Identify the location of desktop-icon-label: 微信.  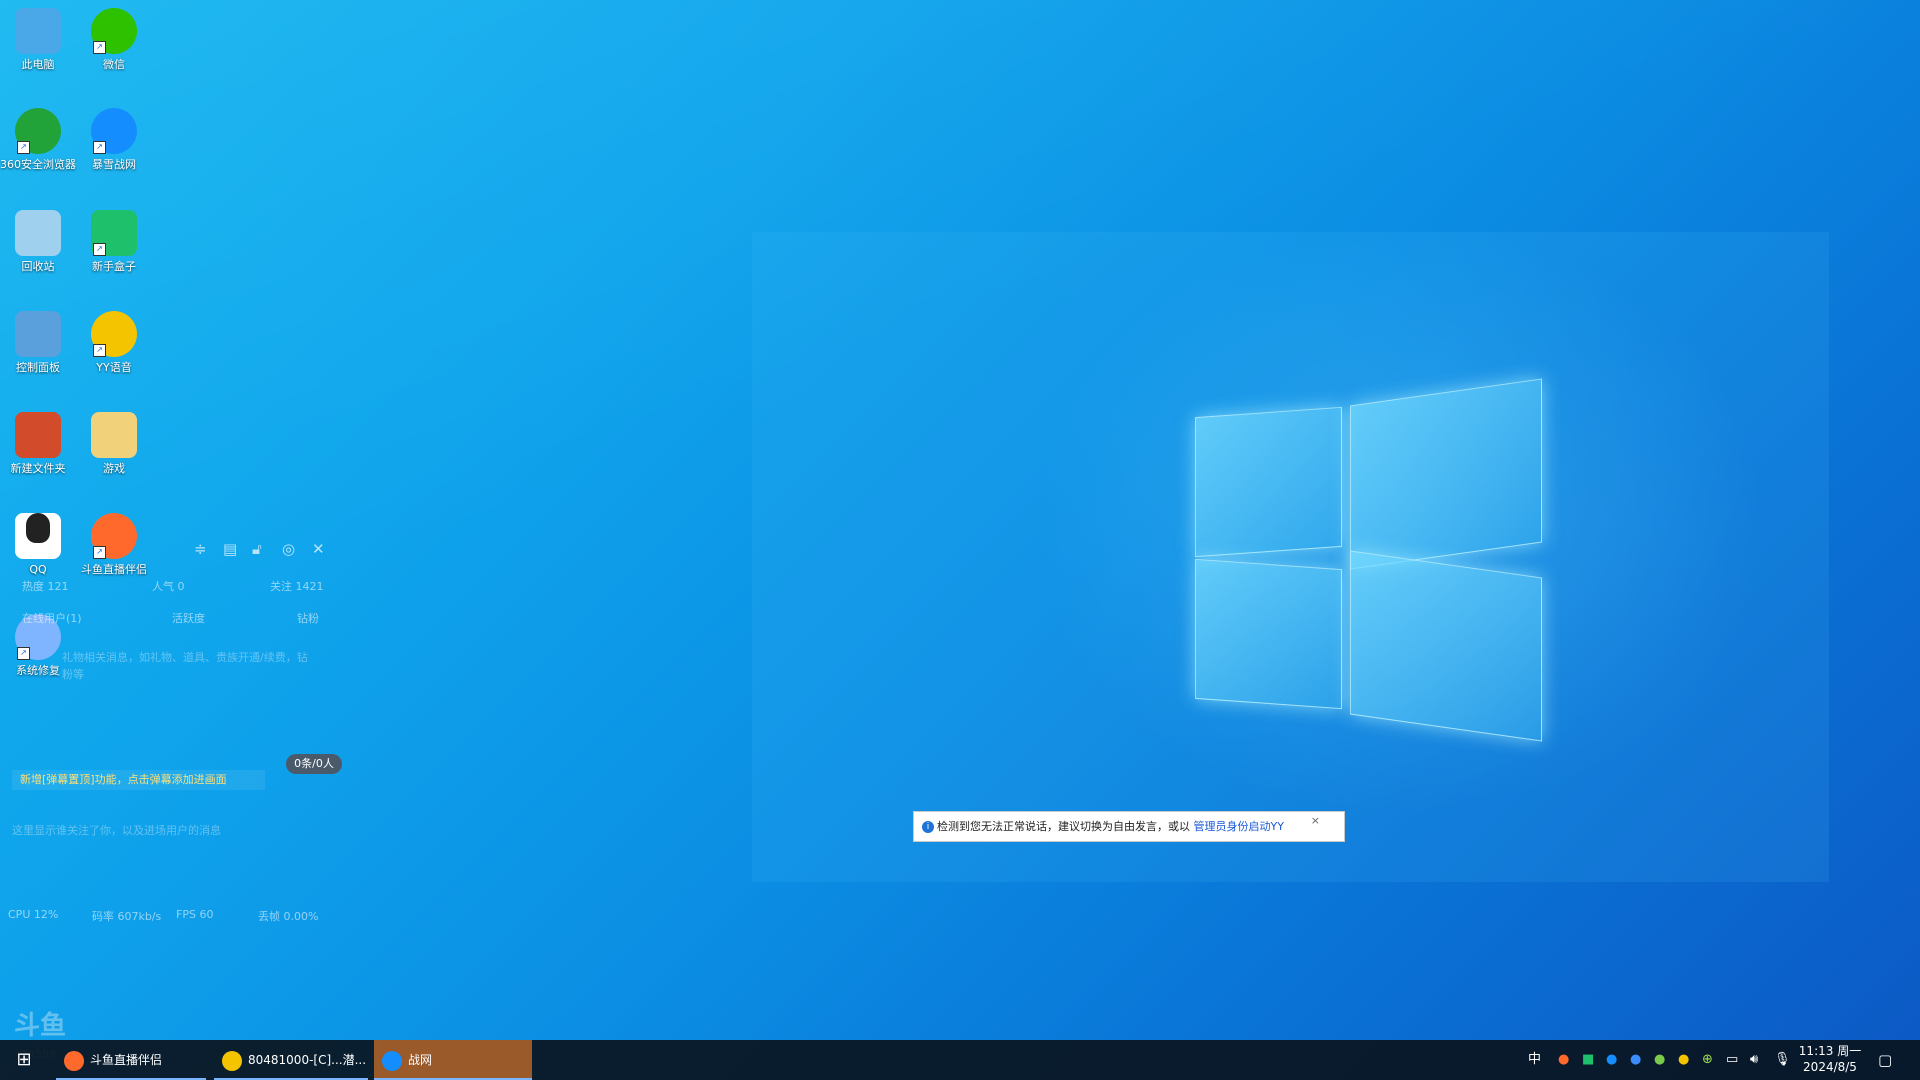
(114, 64).